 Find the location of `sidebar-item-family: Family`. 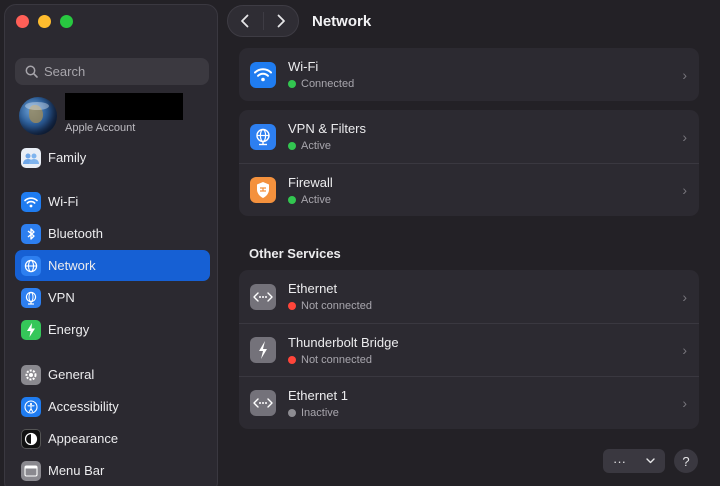

sidebar-item-family: Family is located at coordinates (112, 157).